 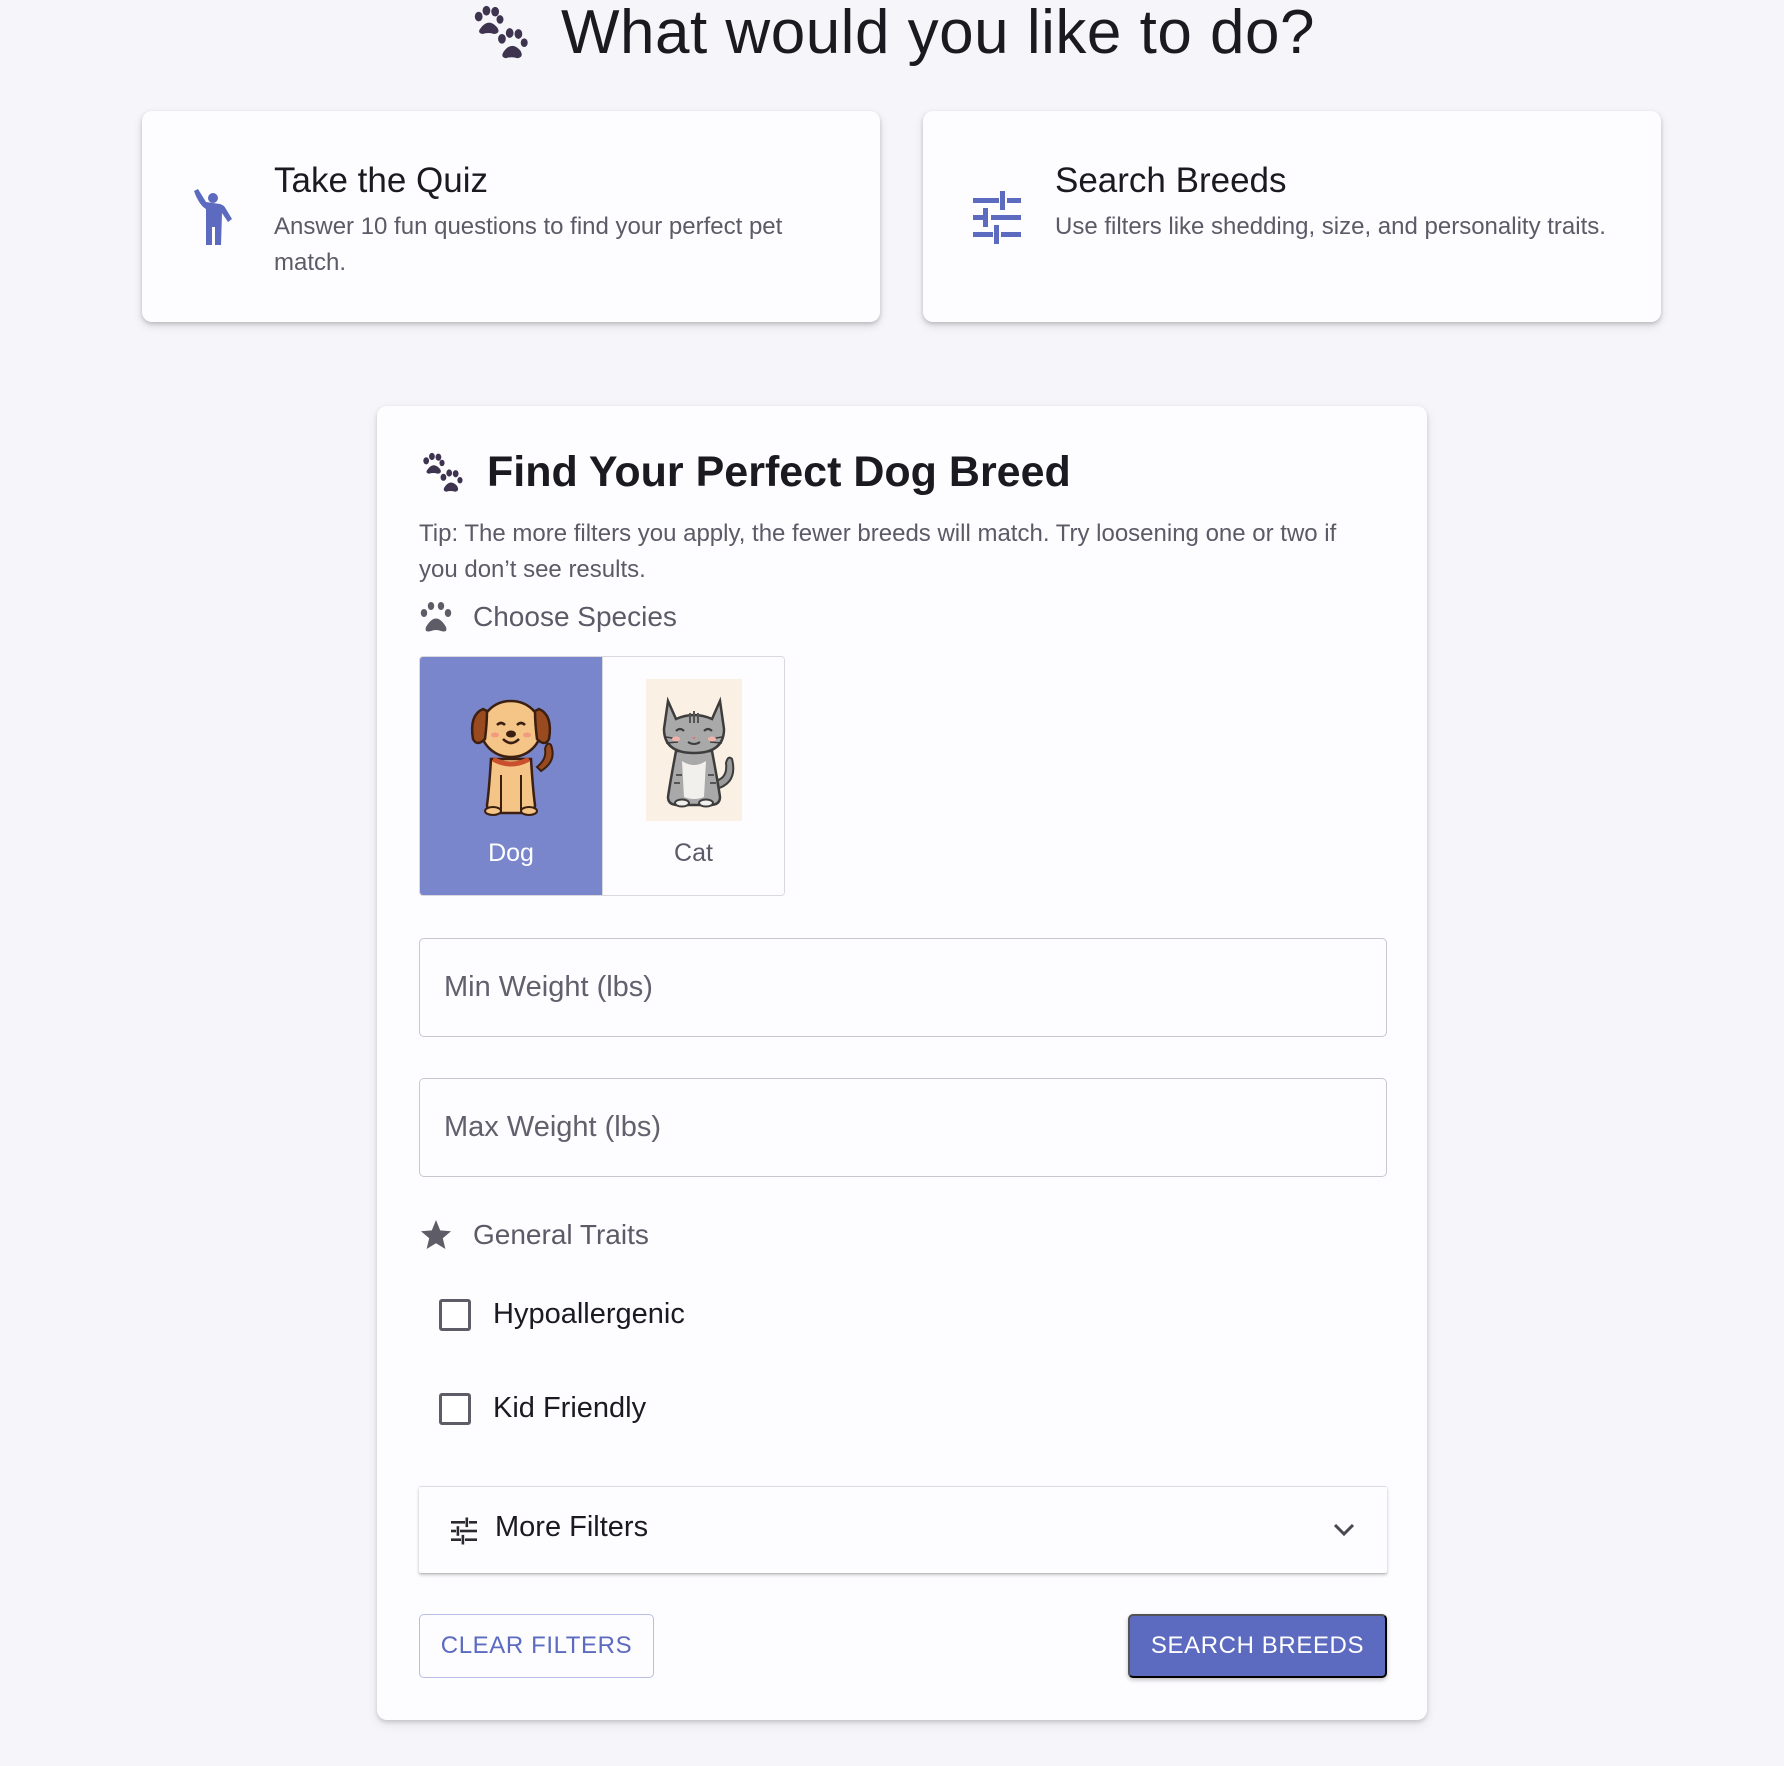 What do you see at coordinates (572, 1527) in the screenshot?
I see `more-filters-label: More Filters` at bounding box center [572, 1527].